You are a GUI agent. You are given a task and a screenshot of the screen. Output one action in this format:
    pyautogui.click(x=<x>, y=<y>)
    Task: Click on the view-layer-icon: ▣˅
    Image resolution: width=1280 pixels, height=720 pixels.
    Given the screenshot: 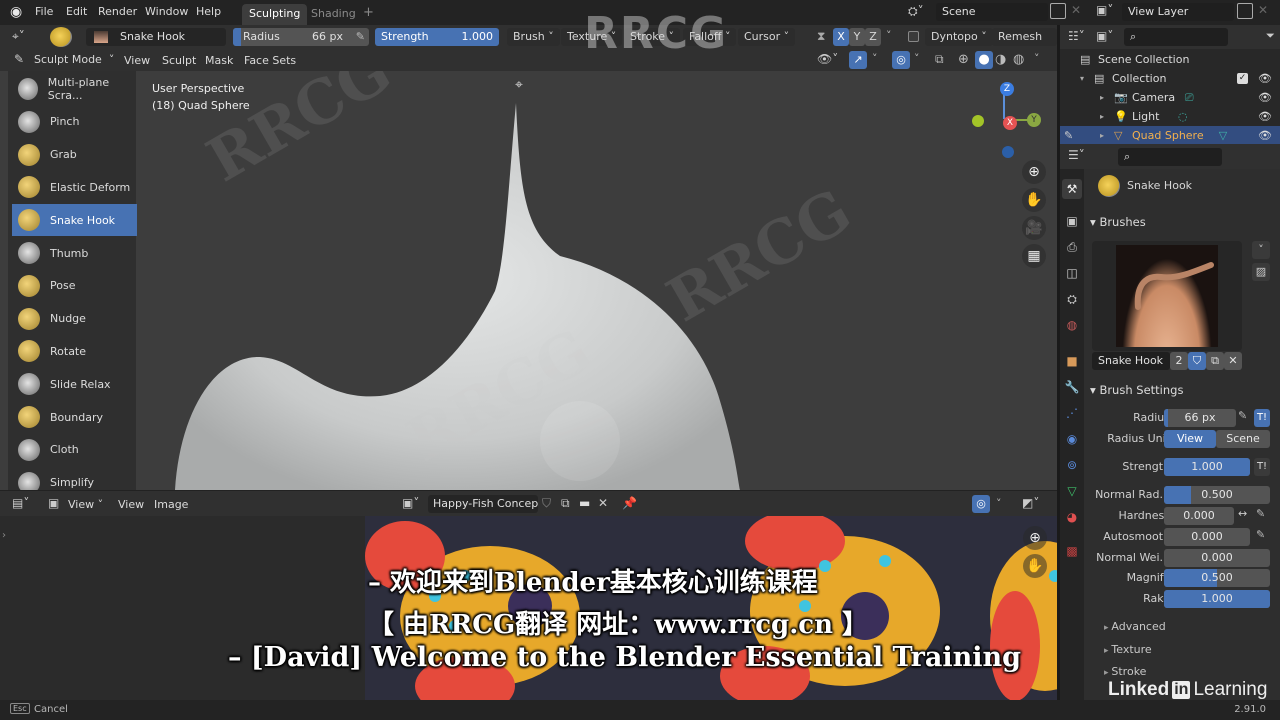 What is the action you would take?
    pyautogui.click(x=1104, y=10)
    